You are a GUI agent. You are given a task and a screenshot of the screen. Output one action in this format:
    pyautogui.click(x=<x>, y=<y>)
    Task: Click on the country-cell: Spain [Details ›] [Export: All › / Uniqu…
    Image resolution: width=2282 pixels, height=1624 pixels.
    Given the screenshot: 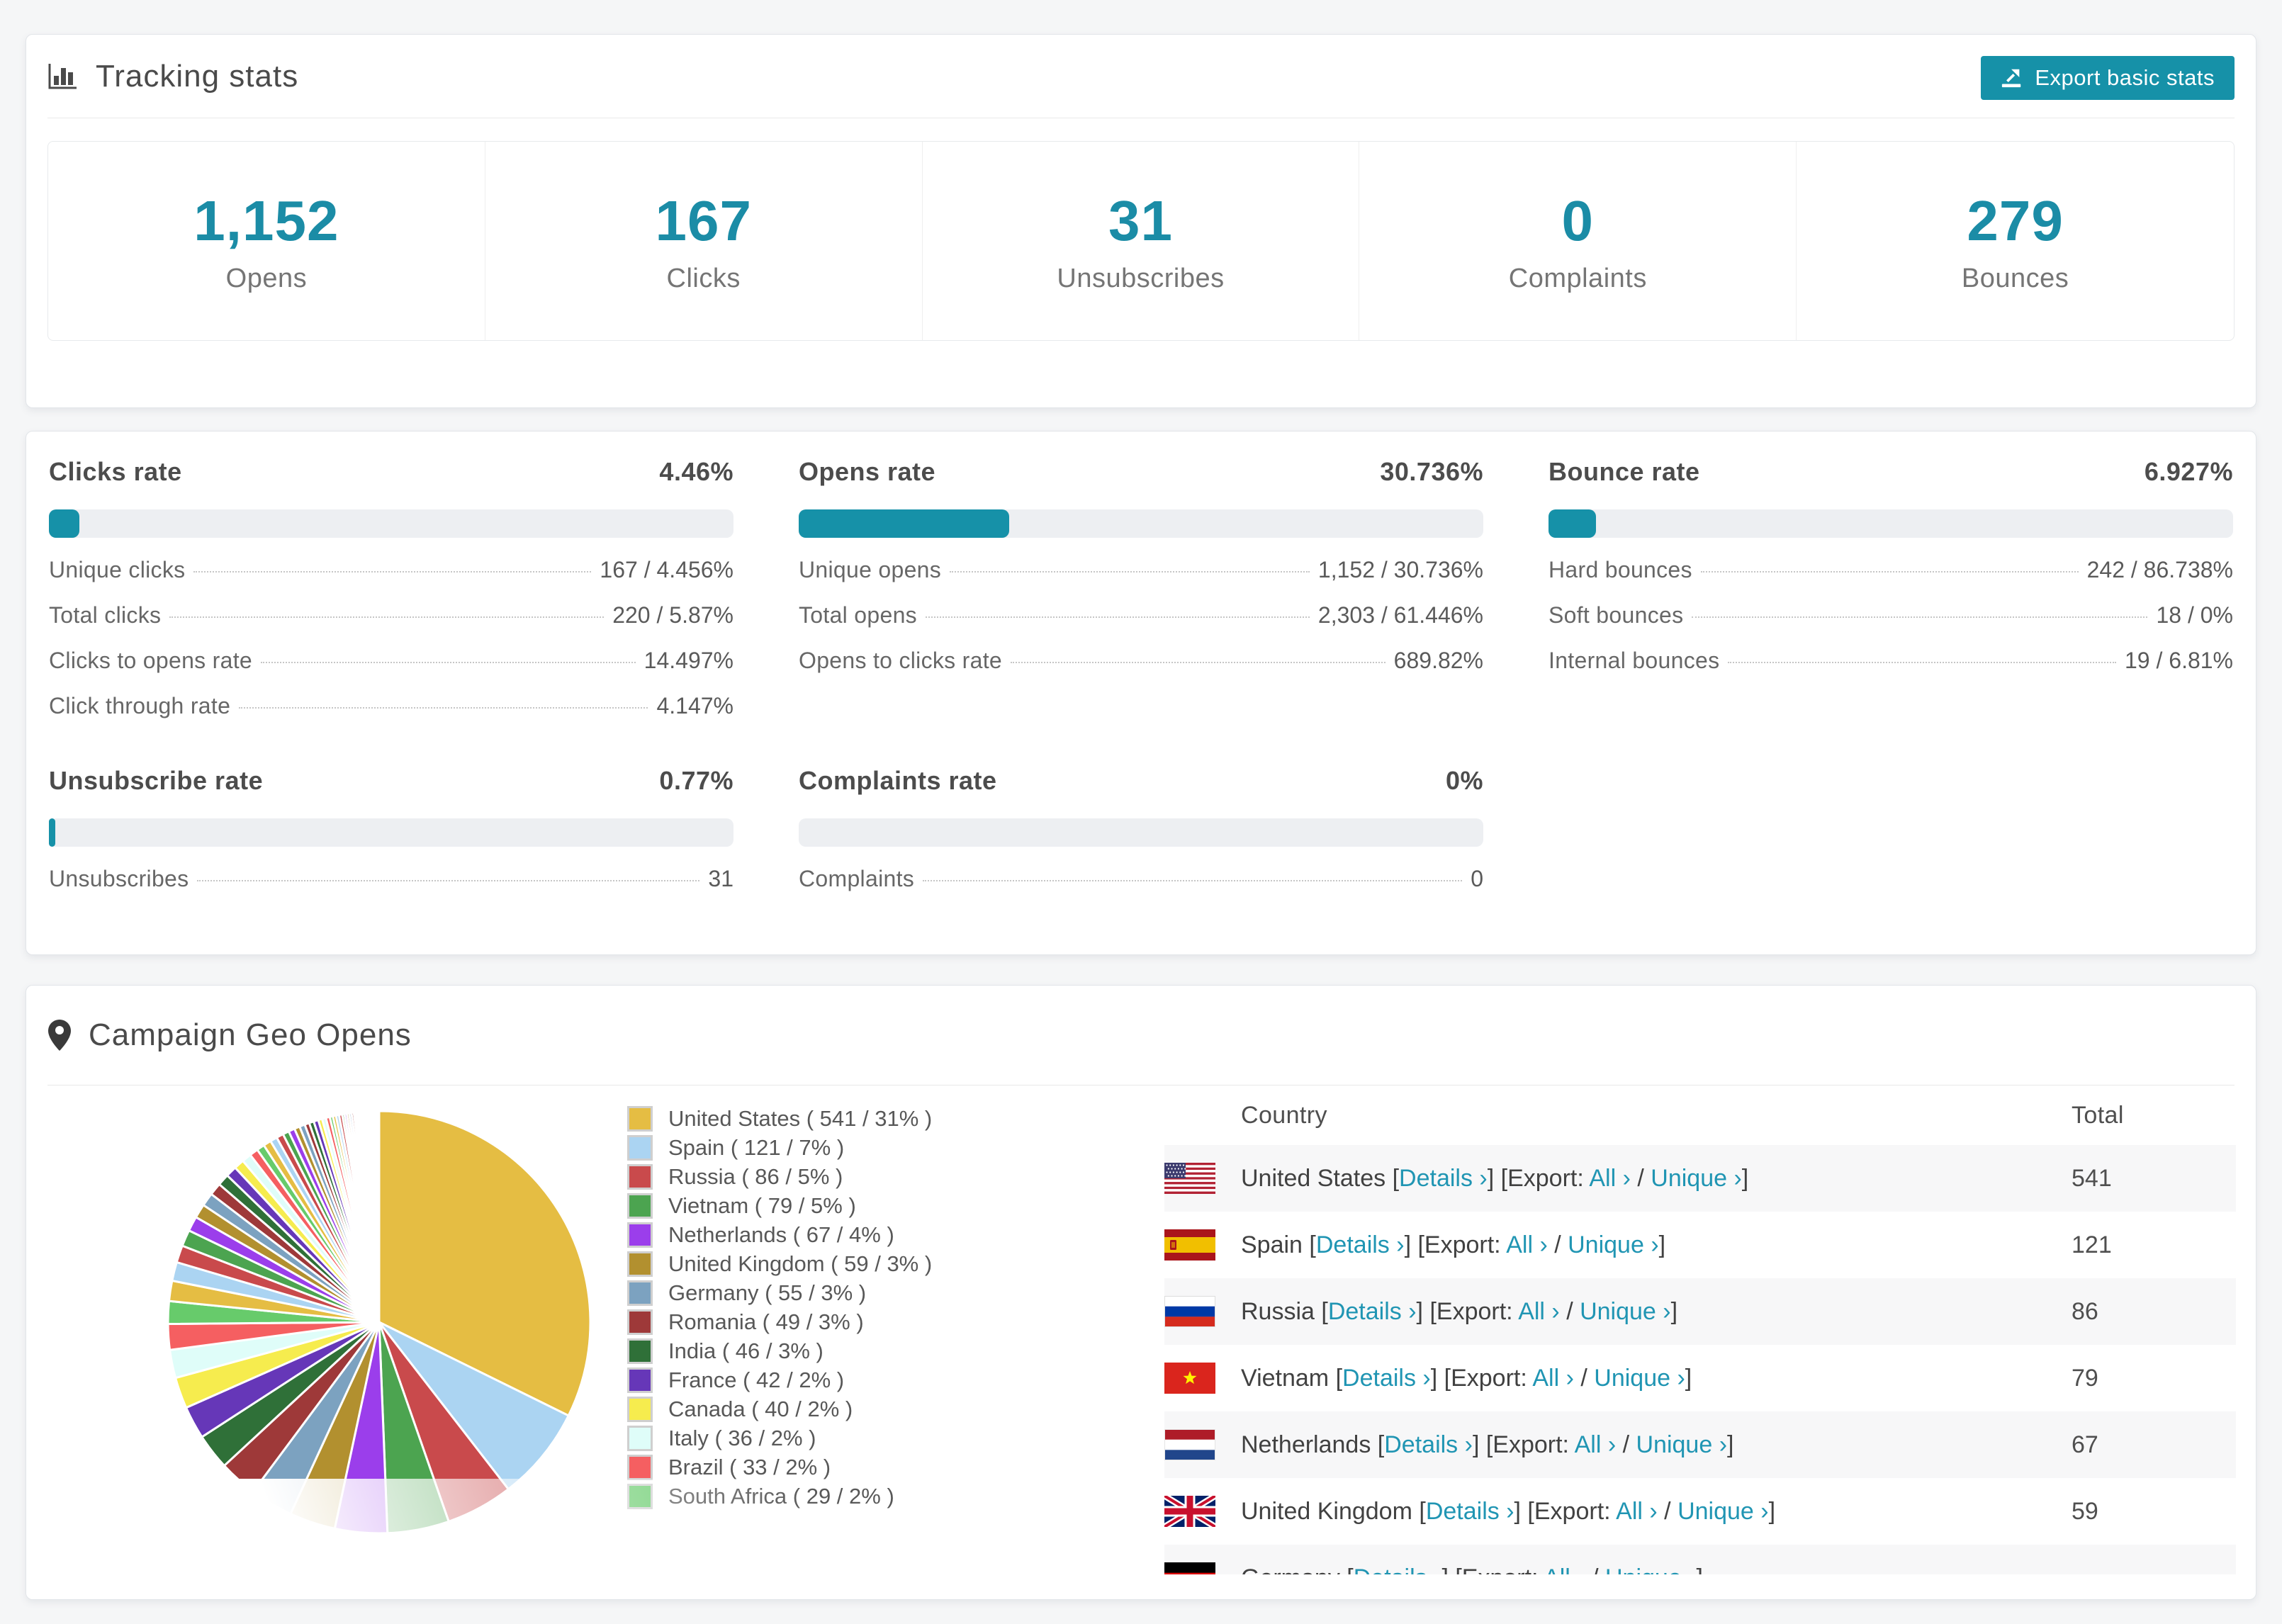 What is the action you would take?
    pyautogui.click(x=1618, y=1245)
    